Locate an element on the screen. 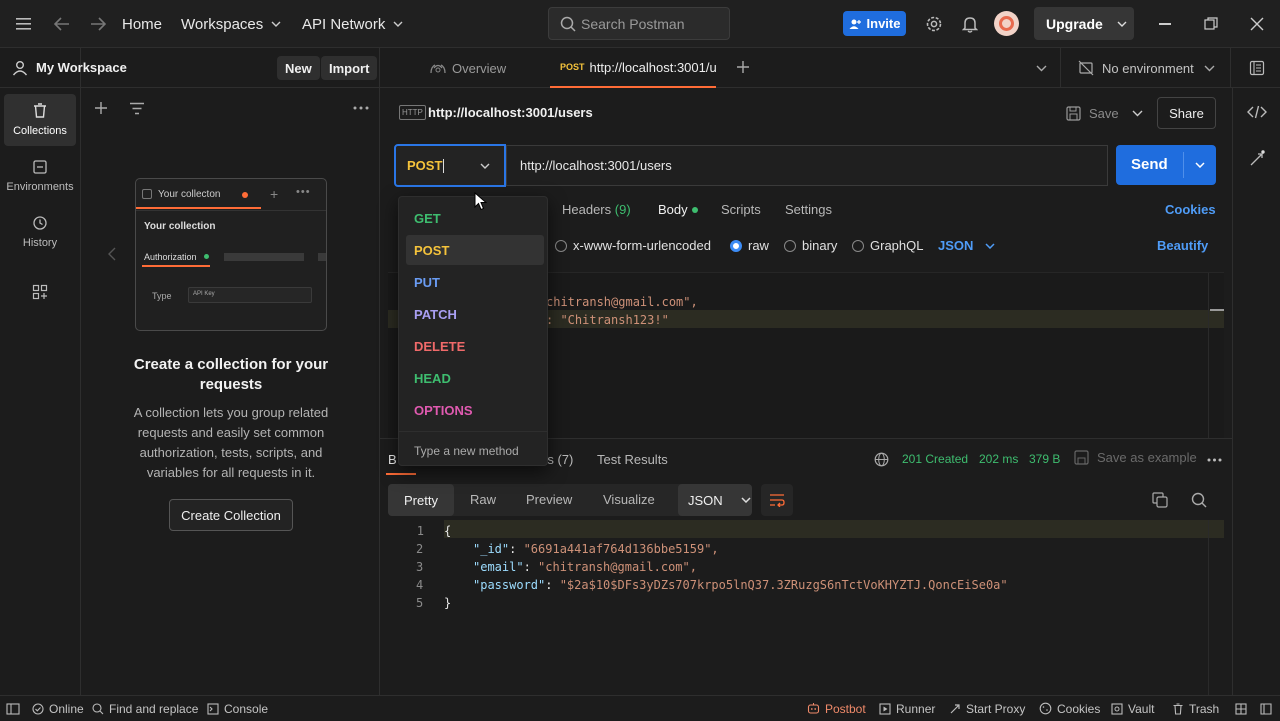 This screenshot has height=721, width=1280. radio-binary is located at coordinates (790, 245).